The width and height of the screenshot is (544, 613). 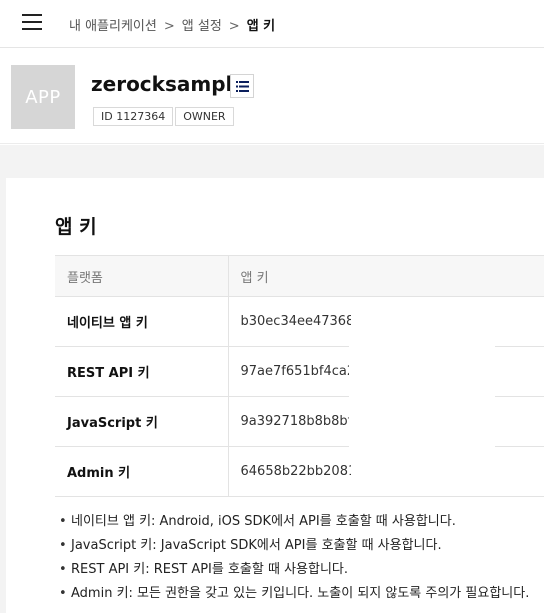 What do you see at coordinates (142, 321) in the screenshot?
I see `platform-native: 네이티브 앱 키` at bounding box center [142, 321].